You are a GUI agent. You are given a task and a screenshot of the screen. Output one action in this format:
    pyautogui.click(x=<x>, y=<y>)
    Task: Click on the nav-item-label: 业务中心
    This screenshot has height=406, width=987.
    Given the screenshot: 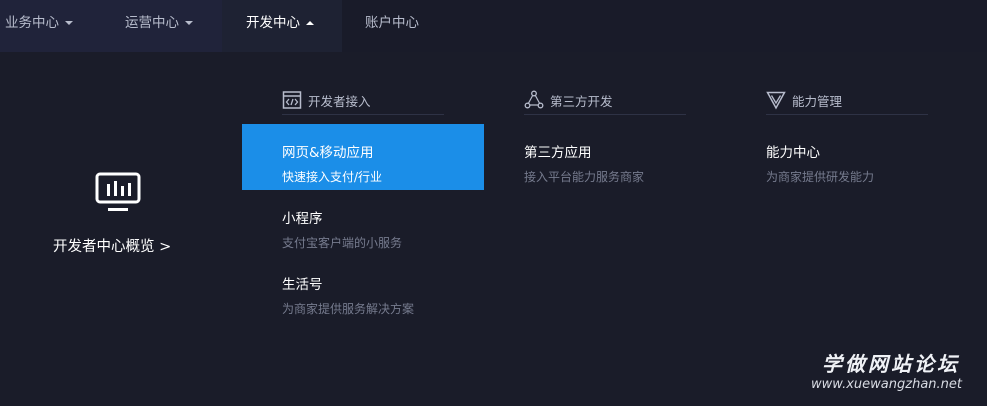 What is the action you would take?
    pyautogui.click(x=32, y=23)
    